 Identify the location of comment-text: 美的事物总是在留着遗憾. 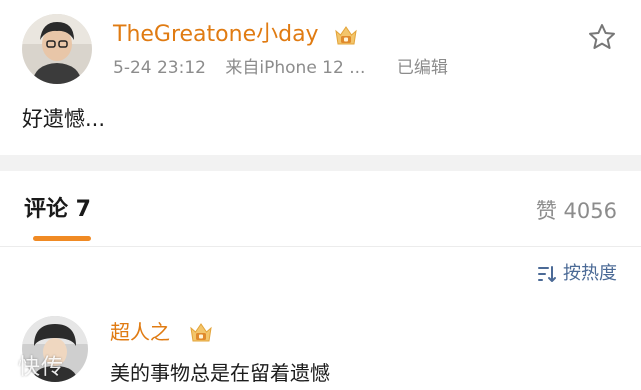
(220, 373).